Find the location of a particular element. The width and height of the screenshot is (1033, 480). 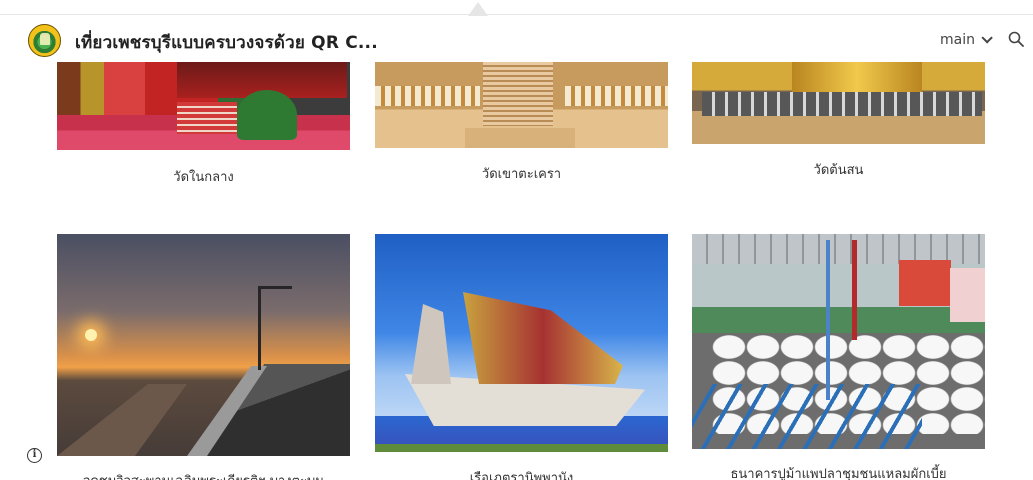

gallery-image-crab-bank is located at coordinates (838, 341).